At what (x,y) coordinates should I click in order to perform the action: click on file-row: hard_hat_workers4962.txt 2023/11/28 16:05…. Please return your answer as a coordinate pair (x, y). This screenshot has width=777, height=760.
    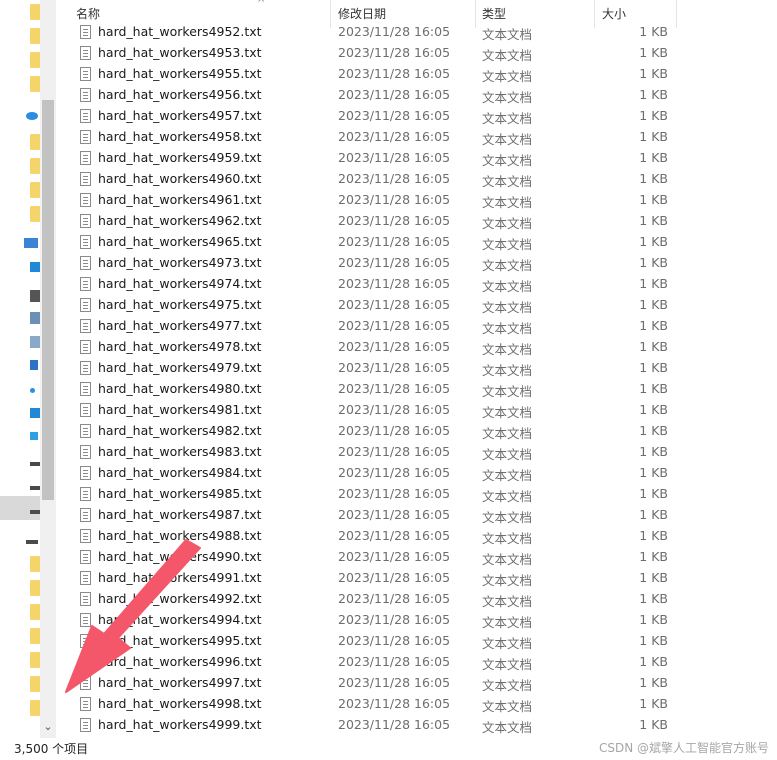
    Looking at the image, I should click on (372, 221).